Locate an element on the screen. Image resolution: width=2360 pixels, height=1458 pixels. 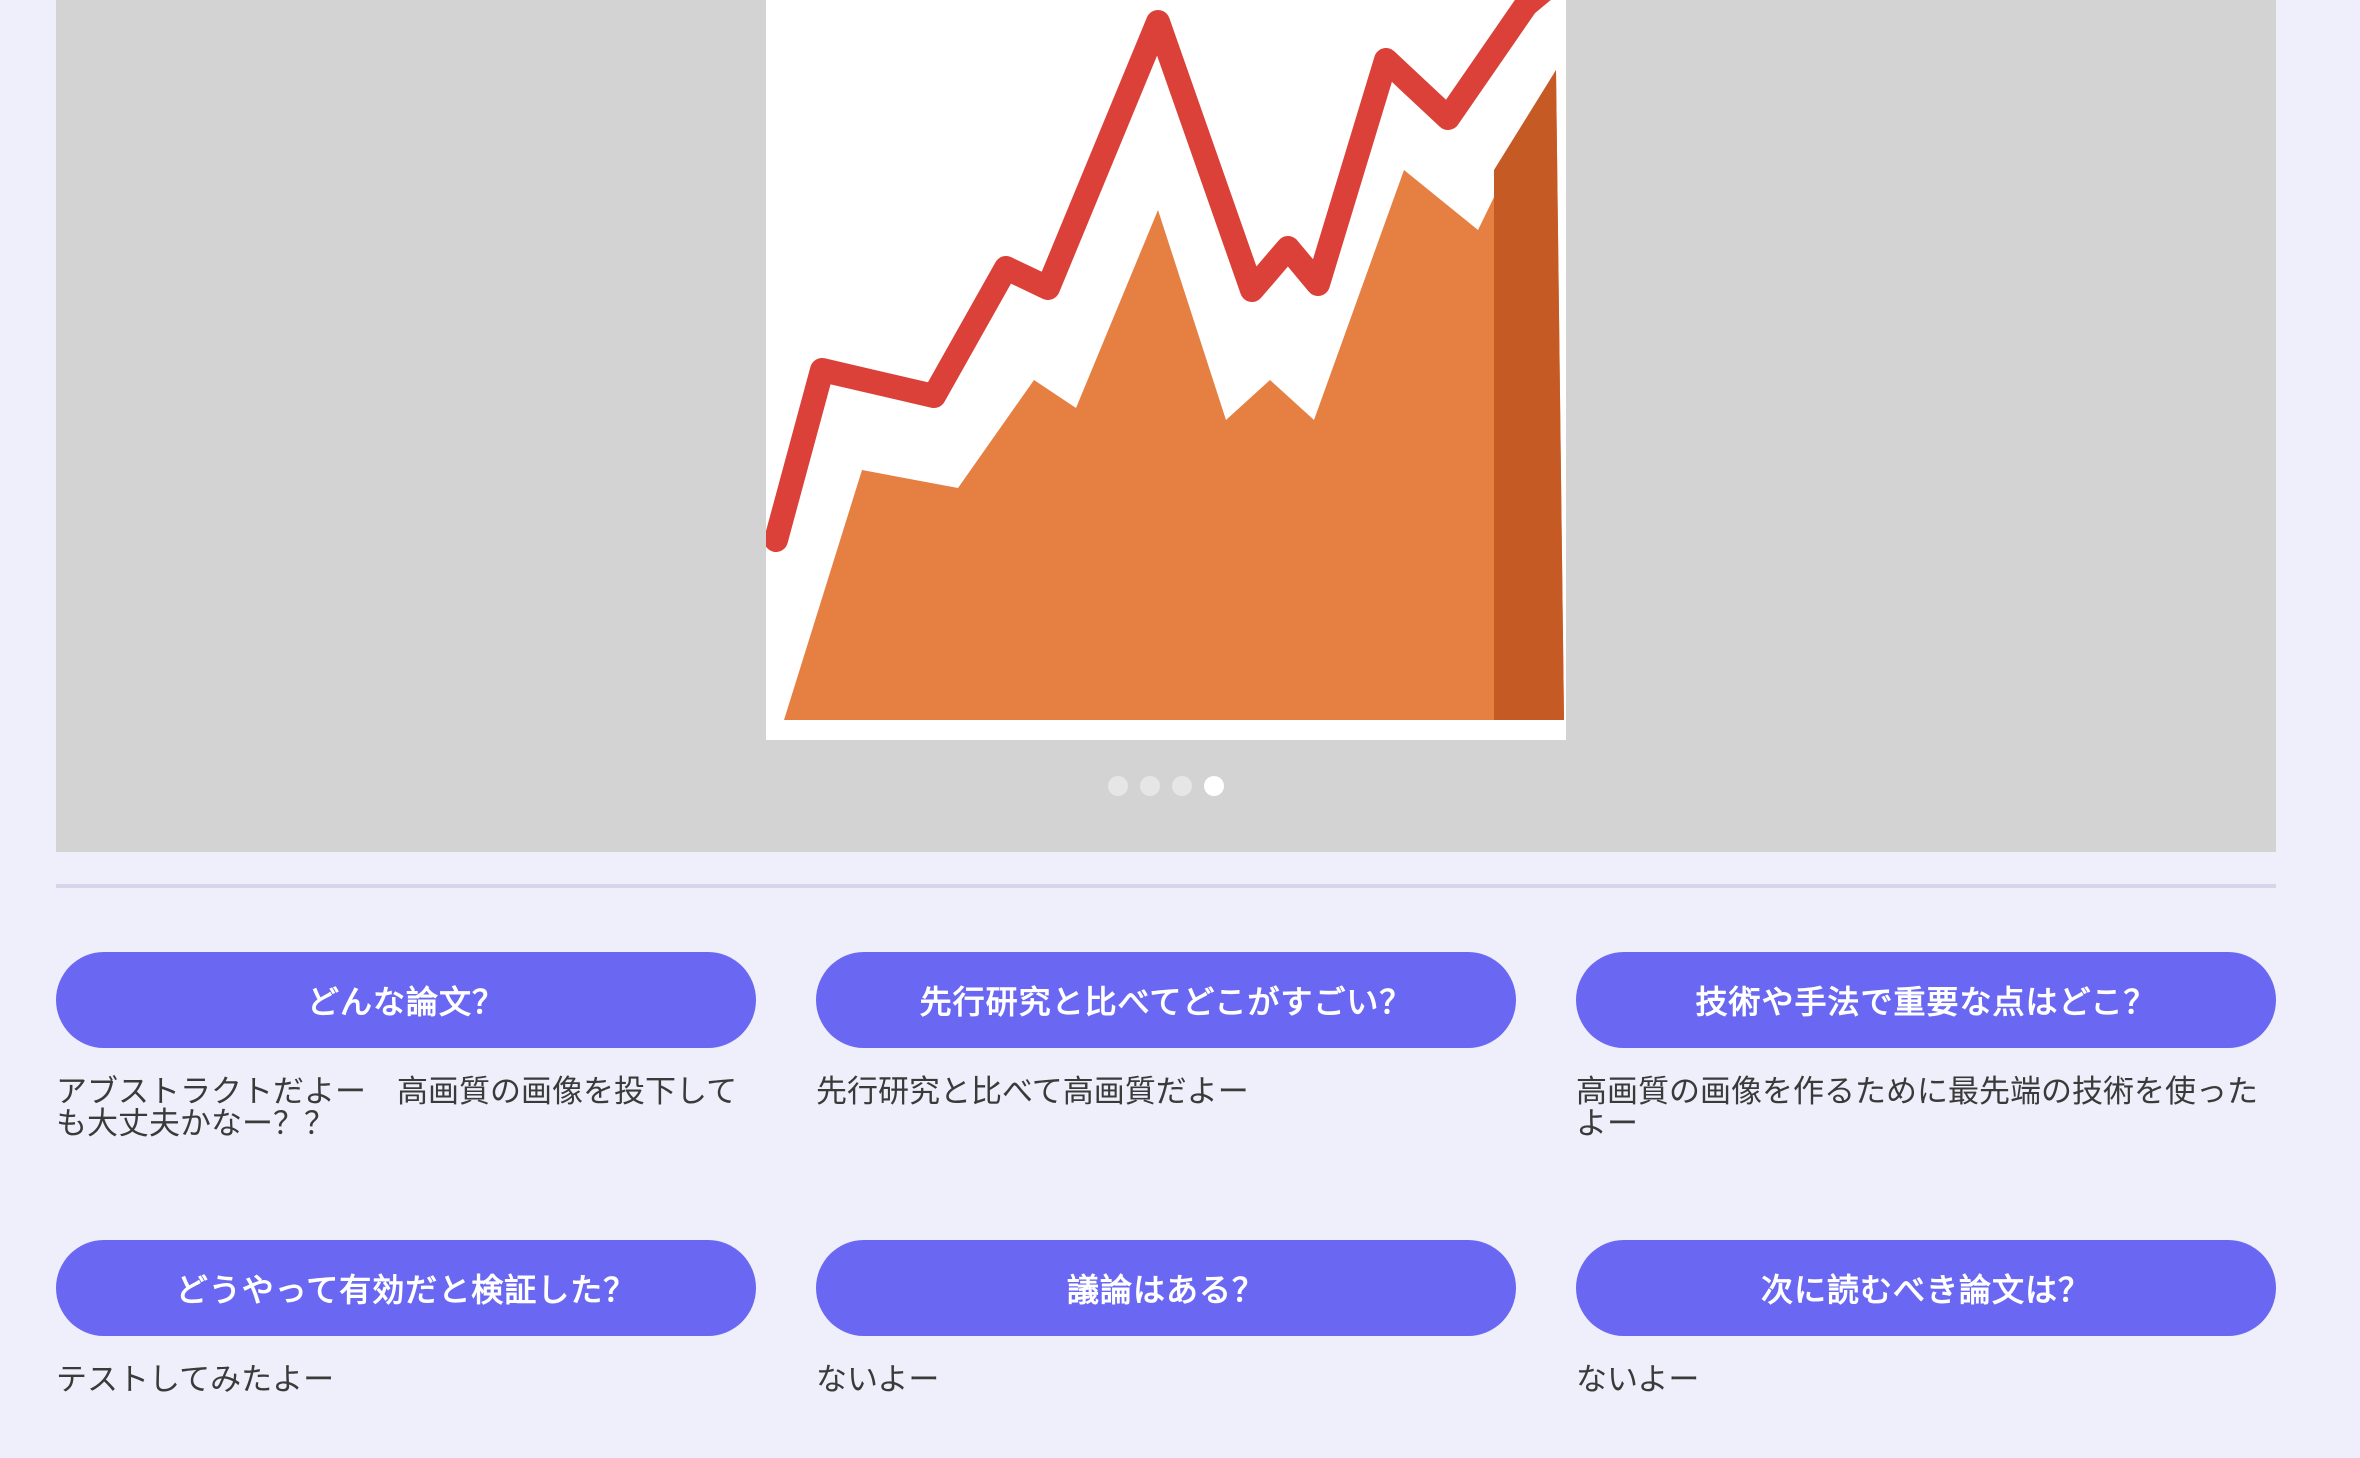
qa-item: 先行研究と比べてどこがすごい？ 先行研究と比べて高画質だよー is located at coordinates (1166, 1030).